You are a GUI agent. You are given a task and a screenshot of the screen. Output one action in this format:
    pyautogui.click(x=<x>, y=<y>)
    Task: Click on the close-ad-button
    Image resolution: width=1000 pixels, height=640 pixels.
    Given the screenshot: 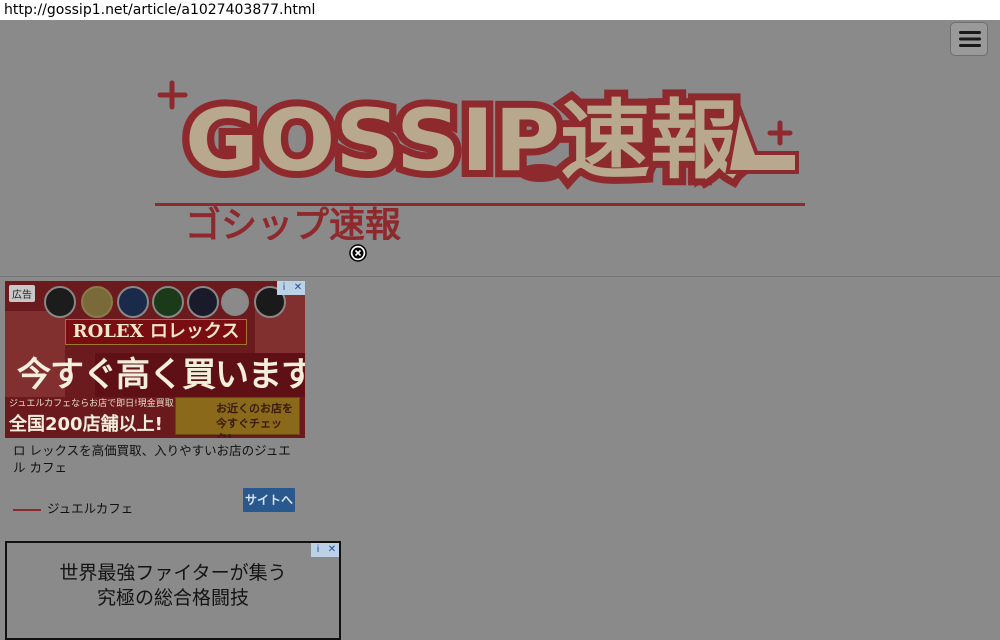 What is the action you would take?
    pyautogui.click(x=358, y=253)
    